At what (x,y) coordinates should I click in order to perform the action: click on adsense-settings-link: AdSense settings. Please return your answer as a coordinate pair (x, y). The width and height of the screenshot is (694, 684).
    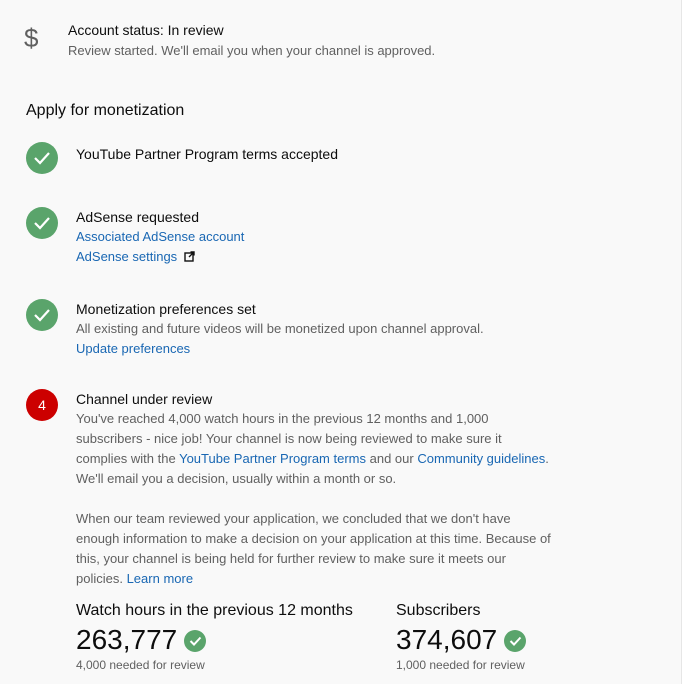
    Looking at the image, I should click on (126, 256).